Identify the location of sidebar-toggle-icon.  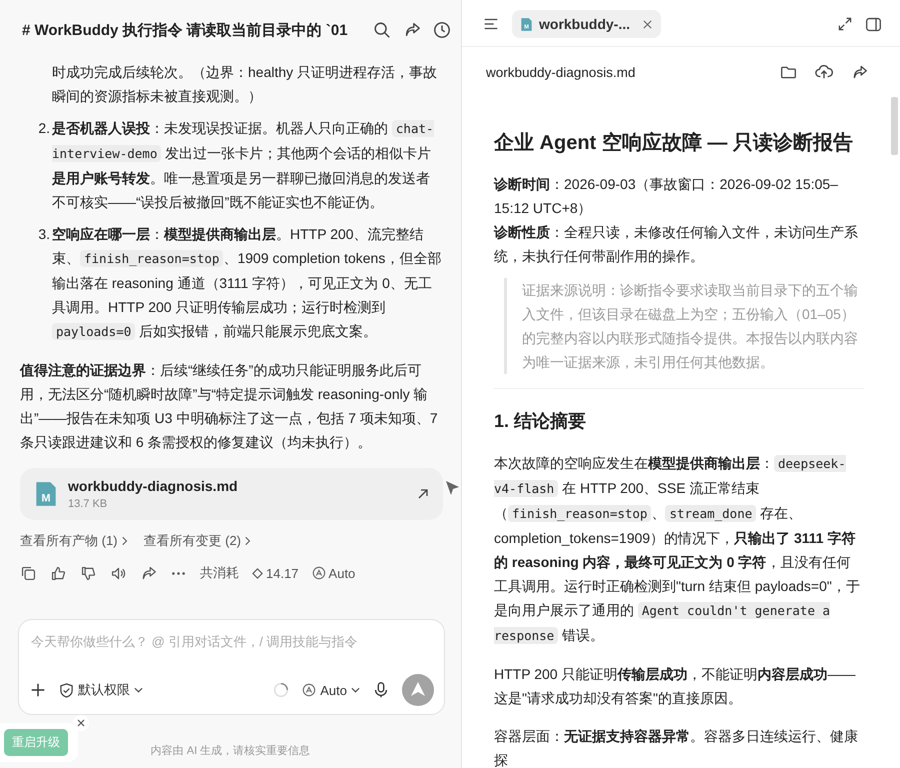
(873, 24).